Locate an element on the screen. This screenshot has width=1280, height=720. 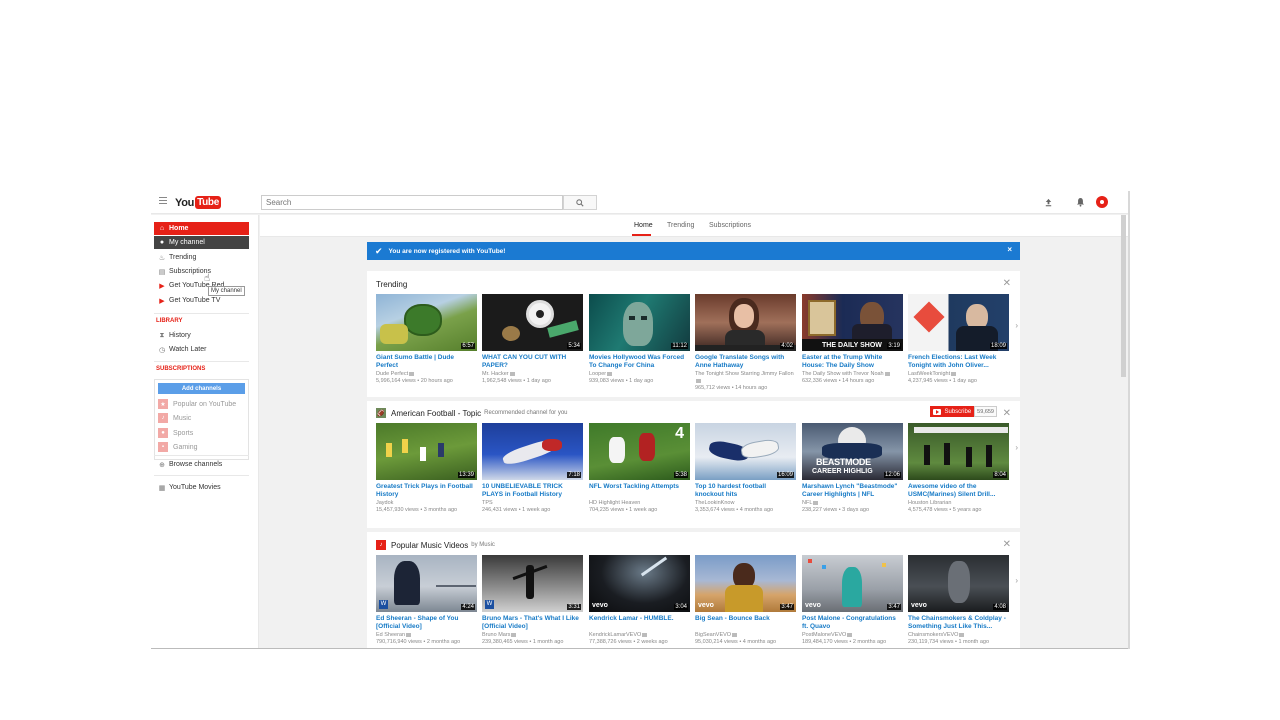
video-title: Big Sean - Bounce Back is located at coordinates (745, 623).